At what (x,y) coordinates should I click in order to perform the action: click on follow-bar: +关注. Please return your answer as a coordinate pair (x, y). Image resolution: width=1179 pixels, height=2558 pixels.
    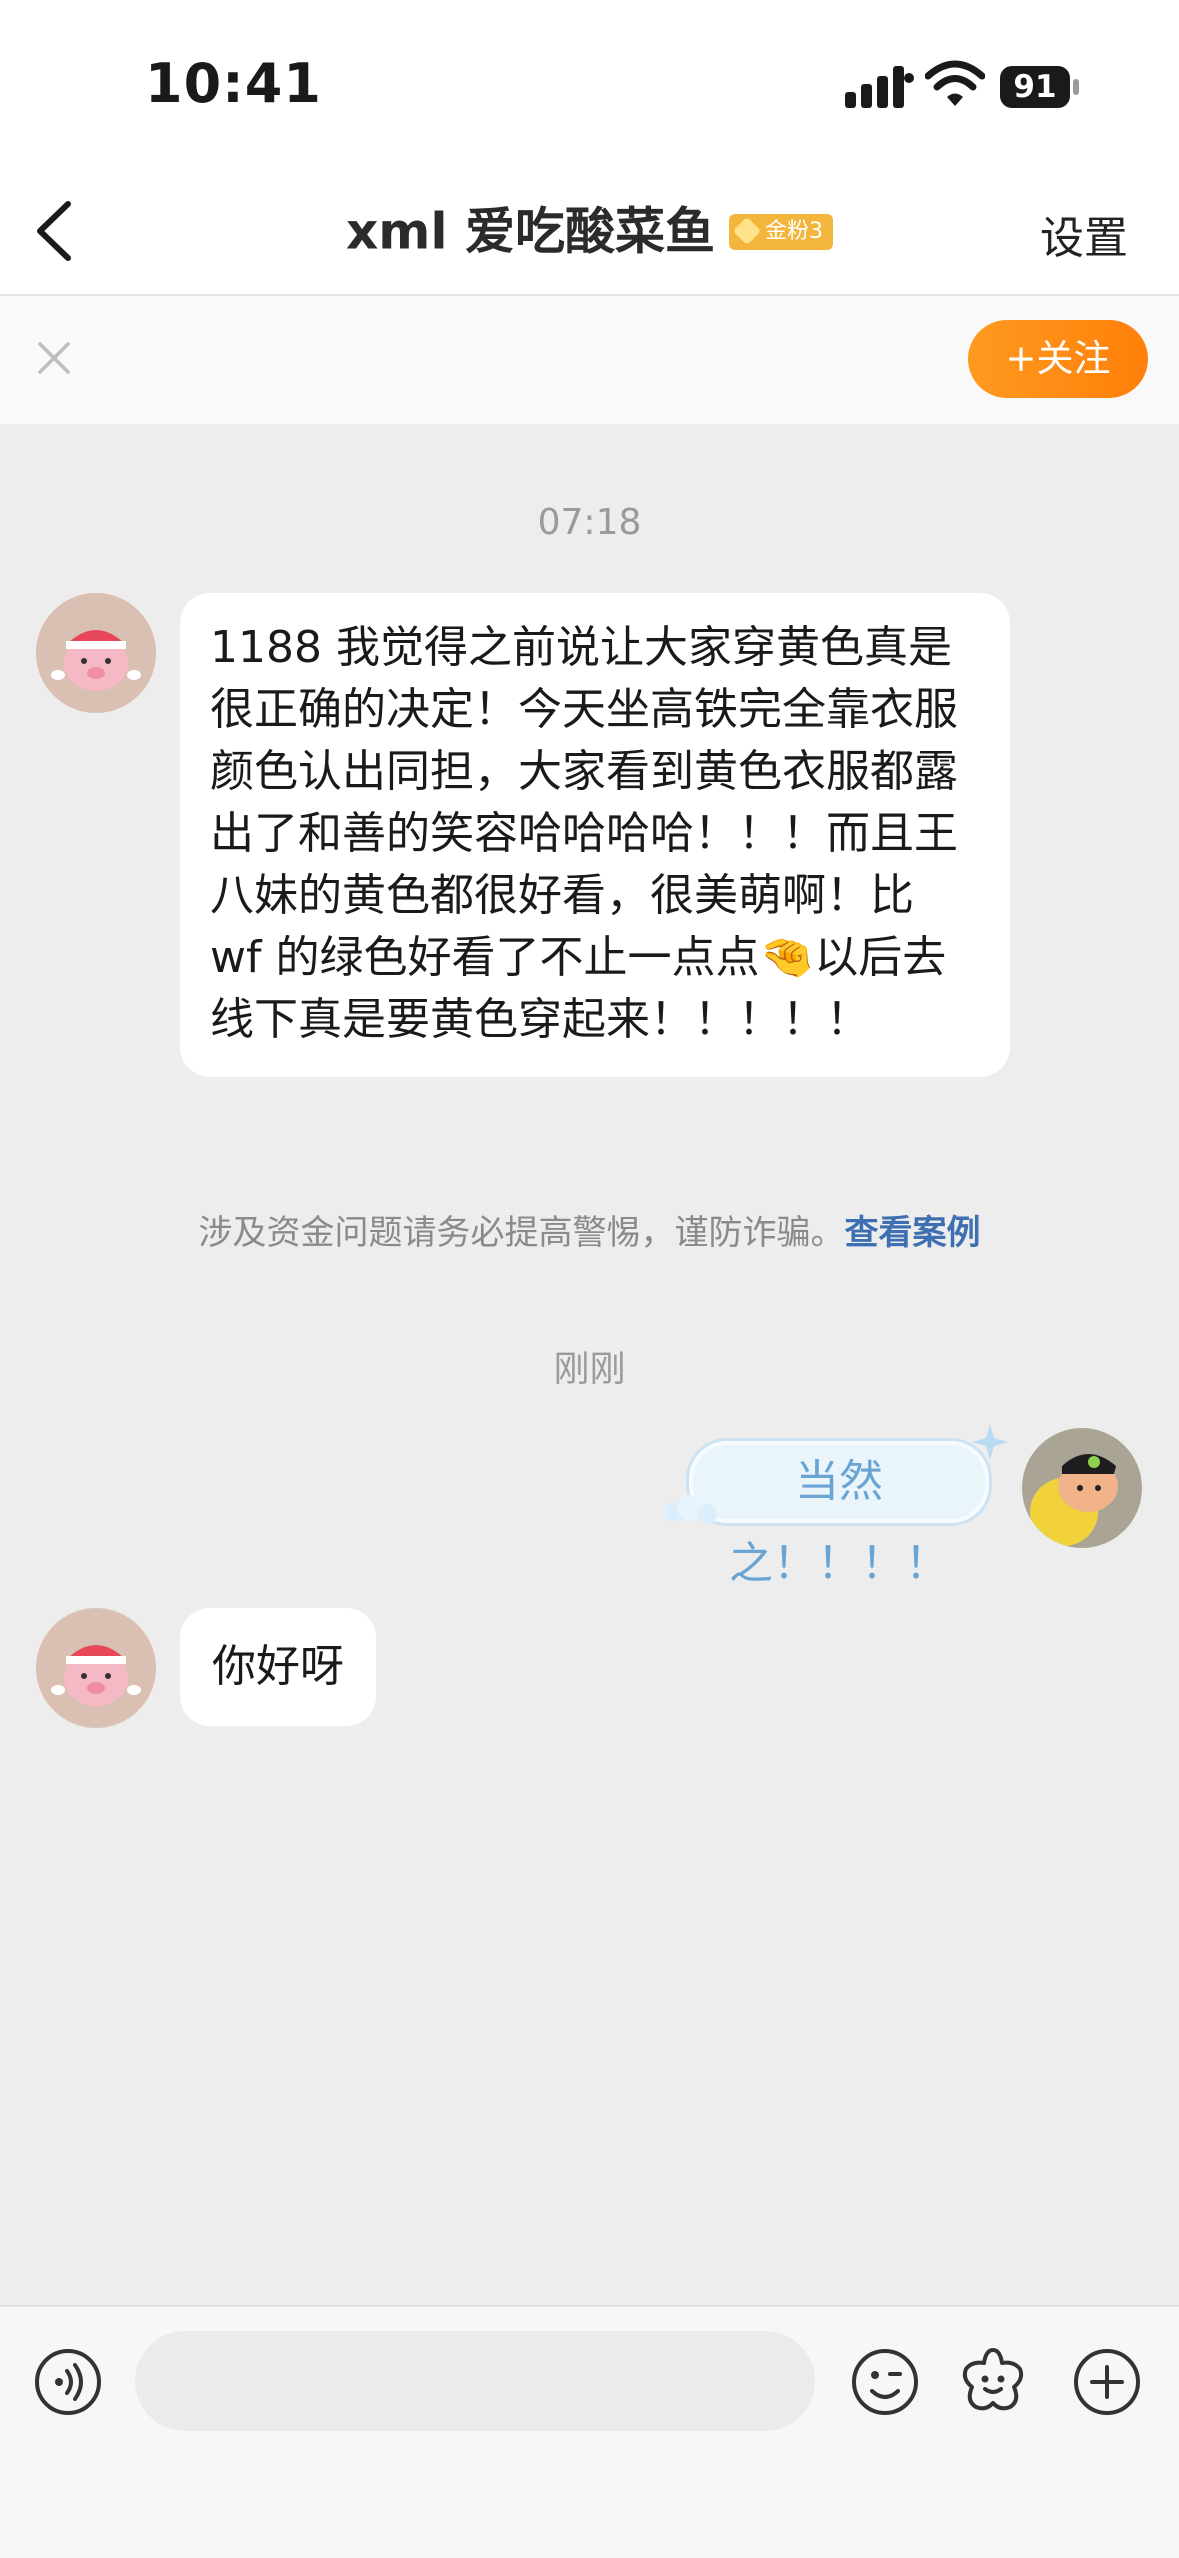
    Looking at the image, I should click on (589, 360).